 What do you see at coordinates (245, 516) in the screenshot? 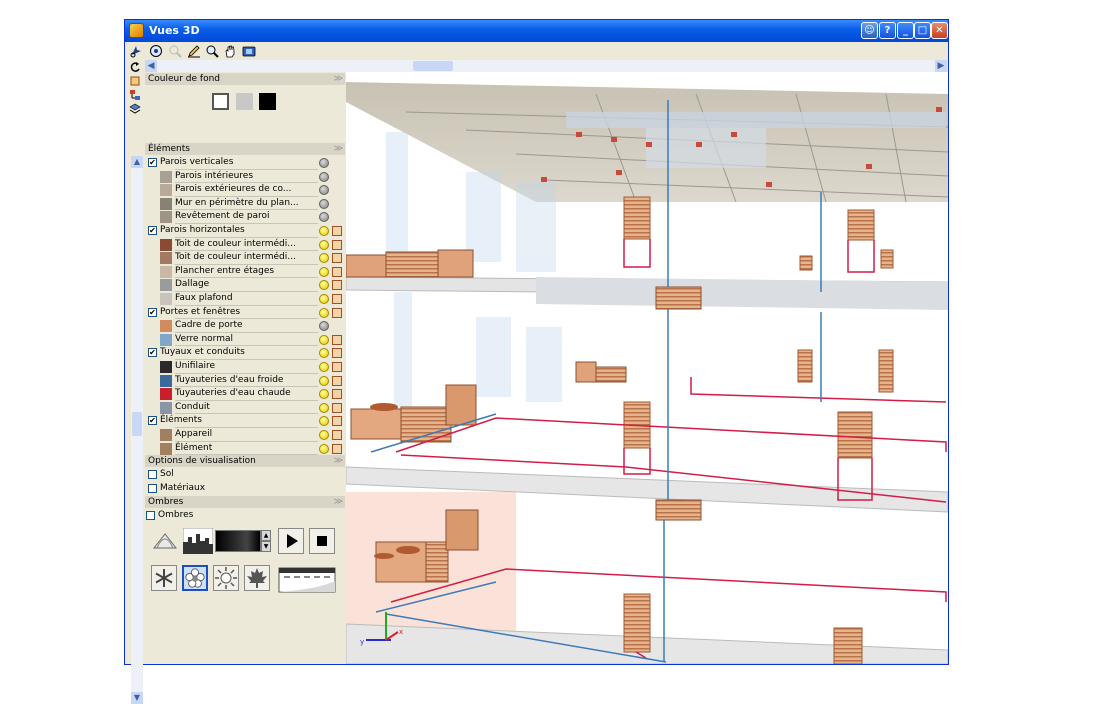
I see `option-ombres: Ombres` at bounding box center [245, 516].